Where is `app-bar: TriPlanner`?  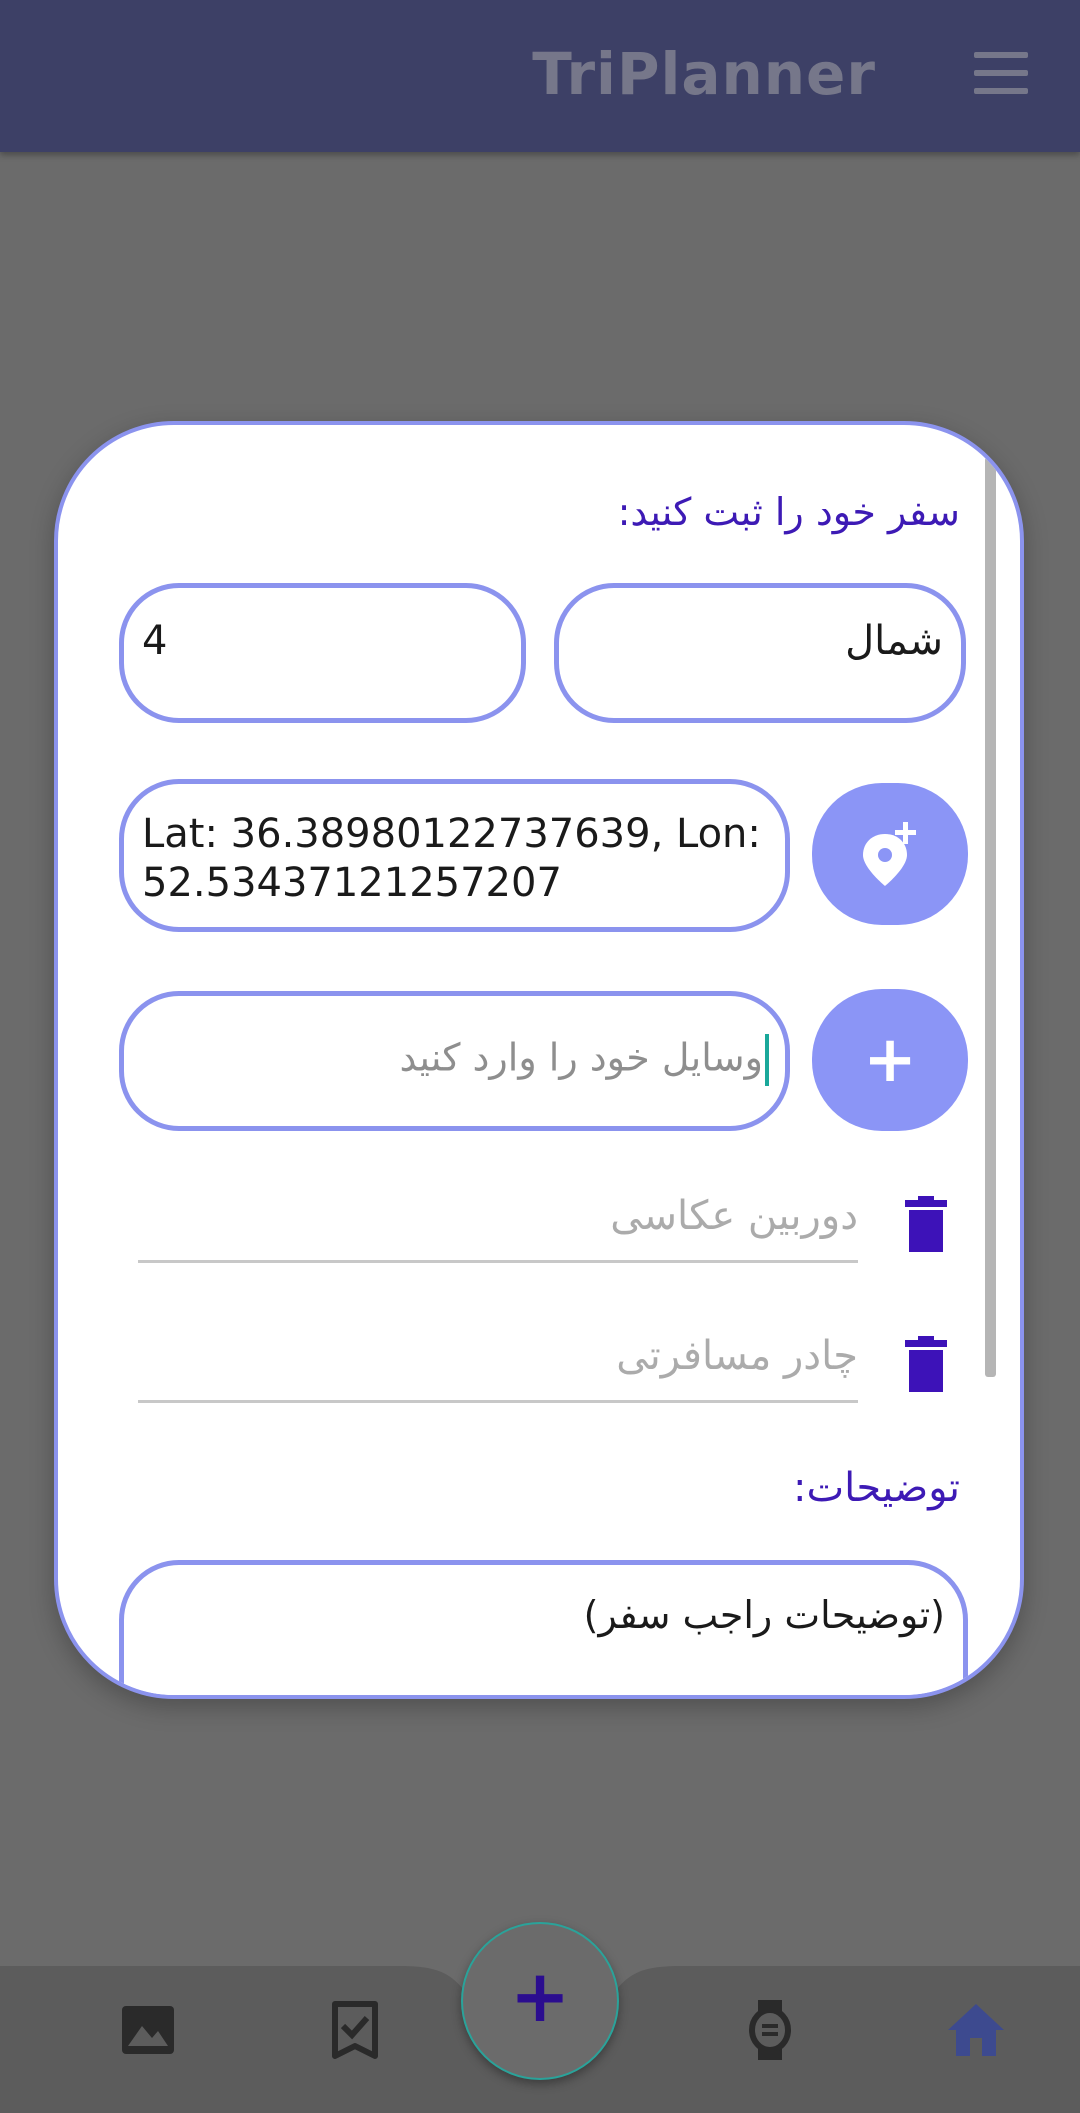 app-bar: TriPlanner is located at coordinates (540, 76).